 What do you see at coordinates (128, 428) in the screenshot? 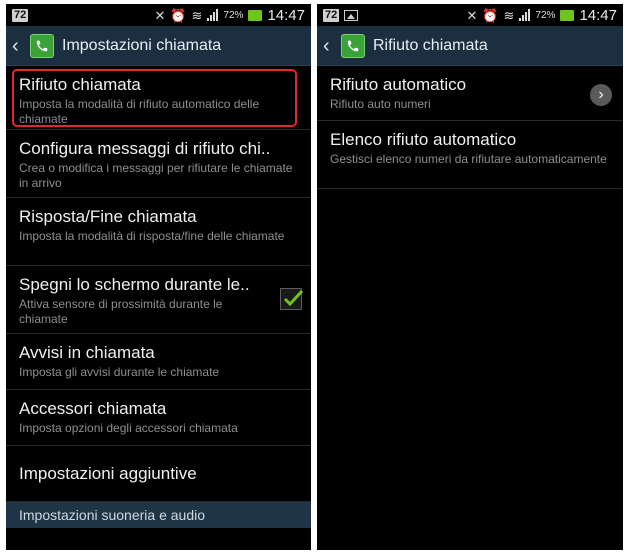
I see `item-subtitle: Imposta opzioni degli accessori chiamata` at bounding box center [128, 428].